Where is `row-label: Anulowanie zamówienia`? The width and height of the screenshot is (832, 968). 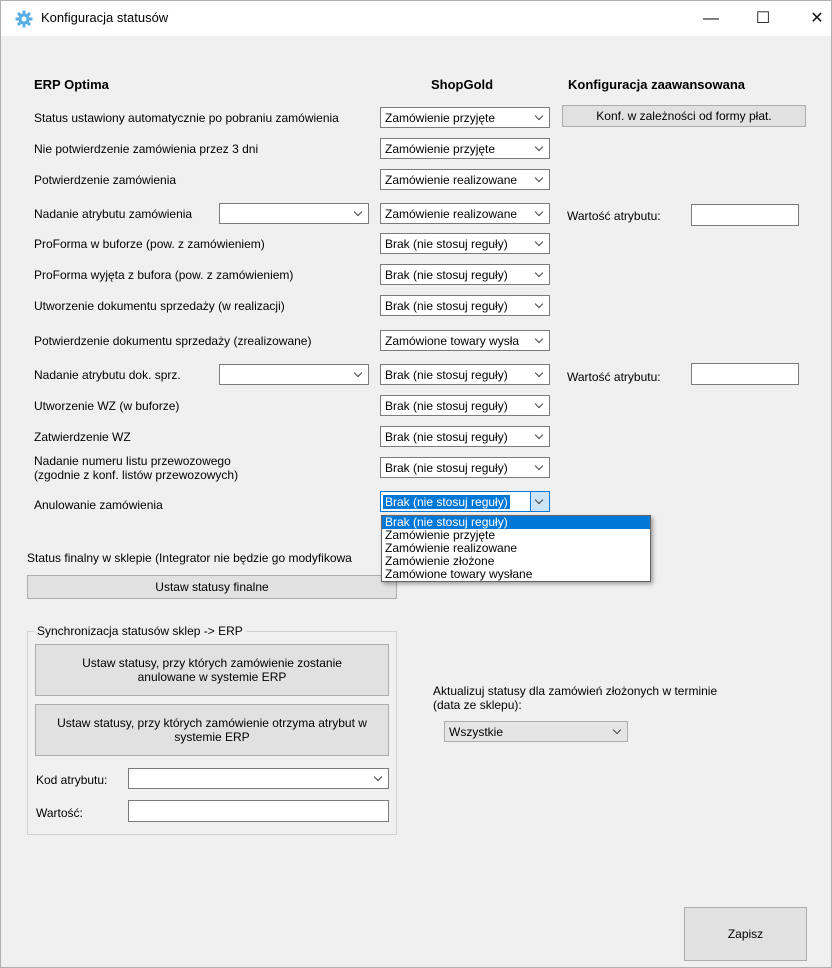 row-label: Anulowanie zamówienia is located at coordinates (98, 505).